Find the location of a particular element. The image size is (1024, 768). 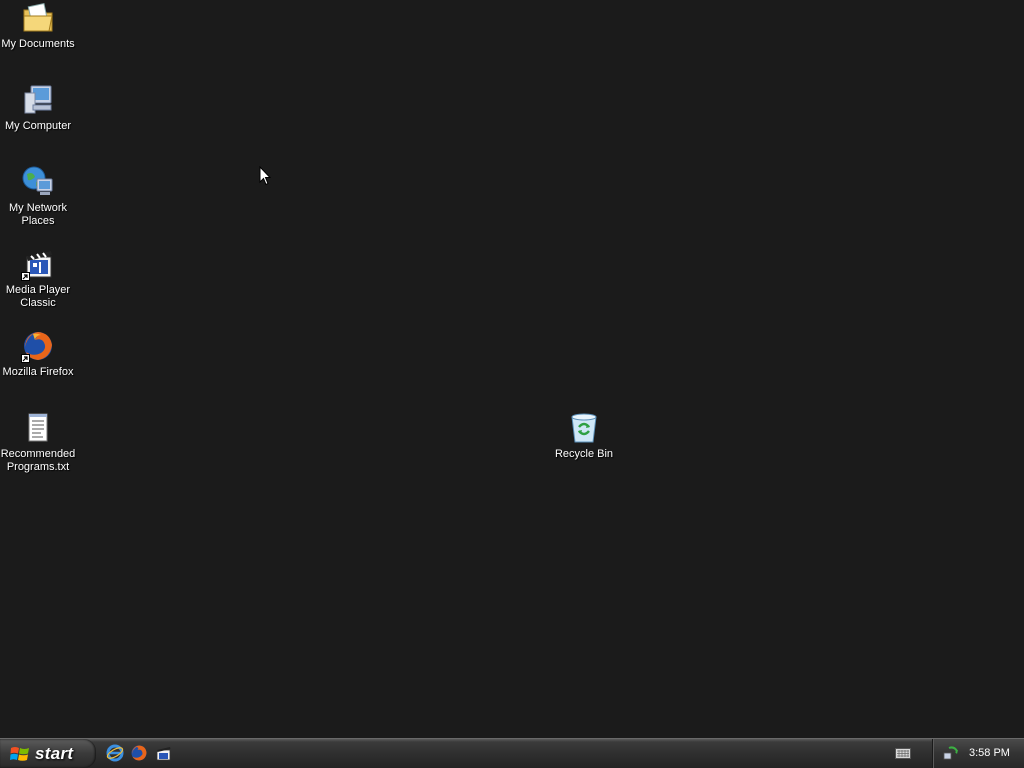

desktop-icon-recommended-programs: Recommended Programs.txt is located at coordinates (38, 442).